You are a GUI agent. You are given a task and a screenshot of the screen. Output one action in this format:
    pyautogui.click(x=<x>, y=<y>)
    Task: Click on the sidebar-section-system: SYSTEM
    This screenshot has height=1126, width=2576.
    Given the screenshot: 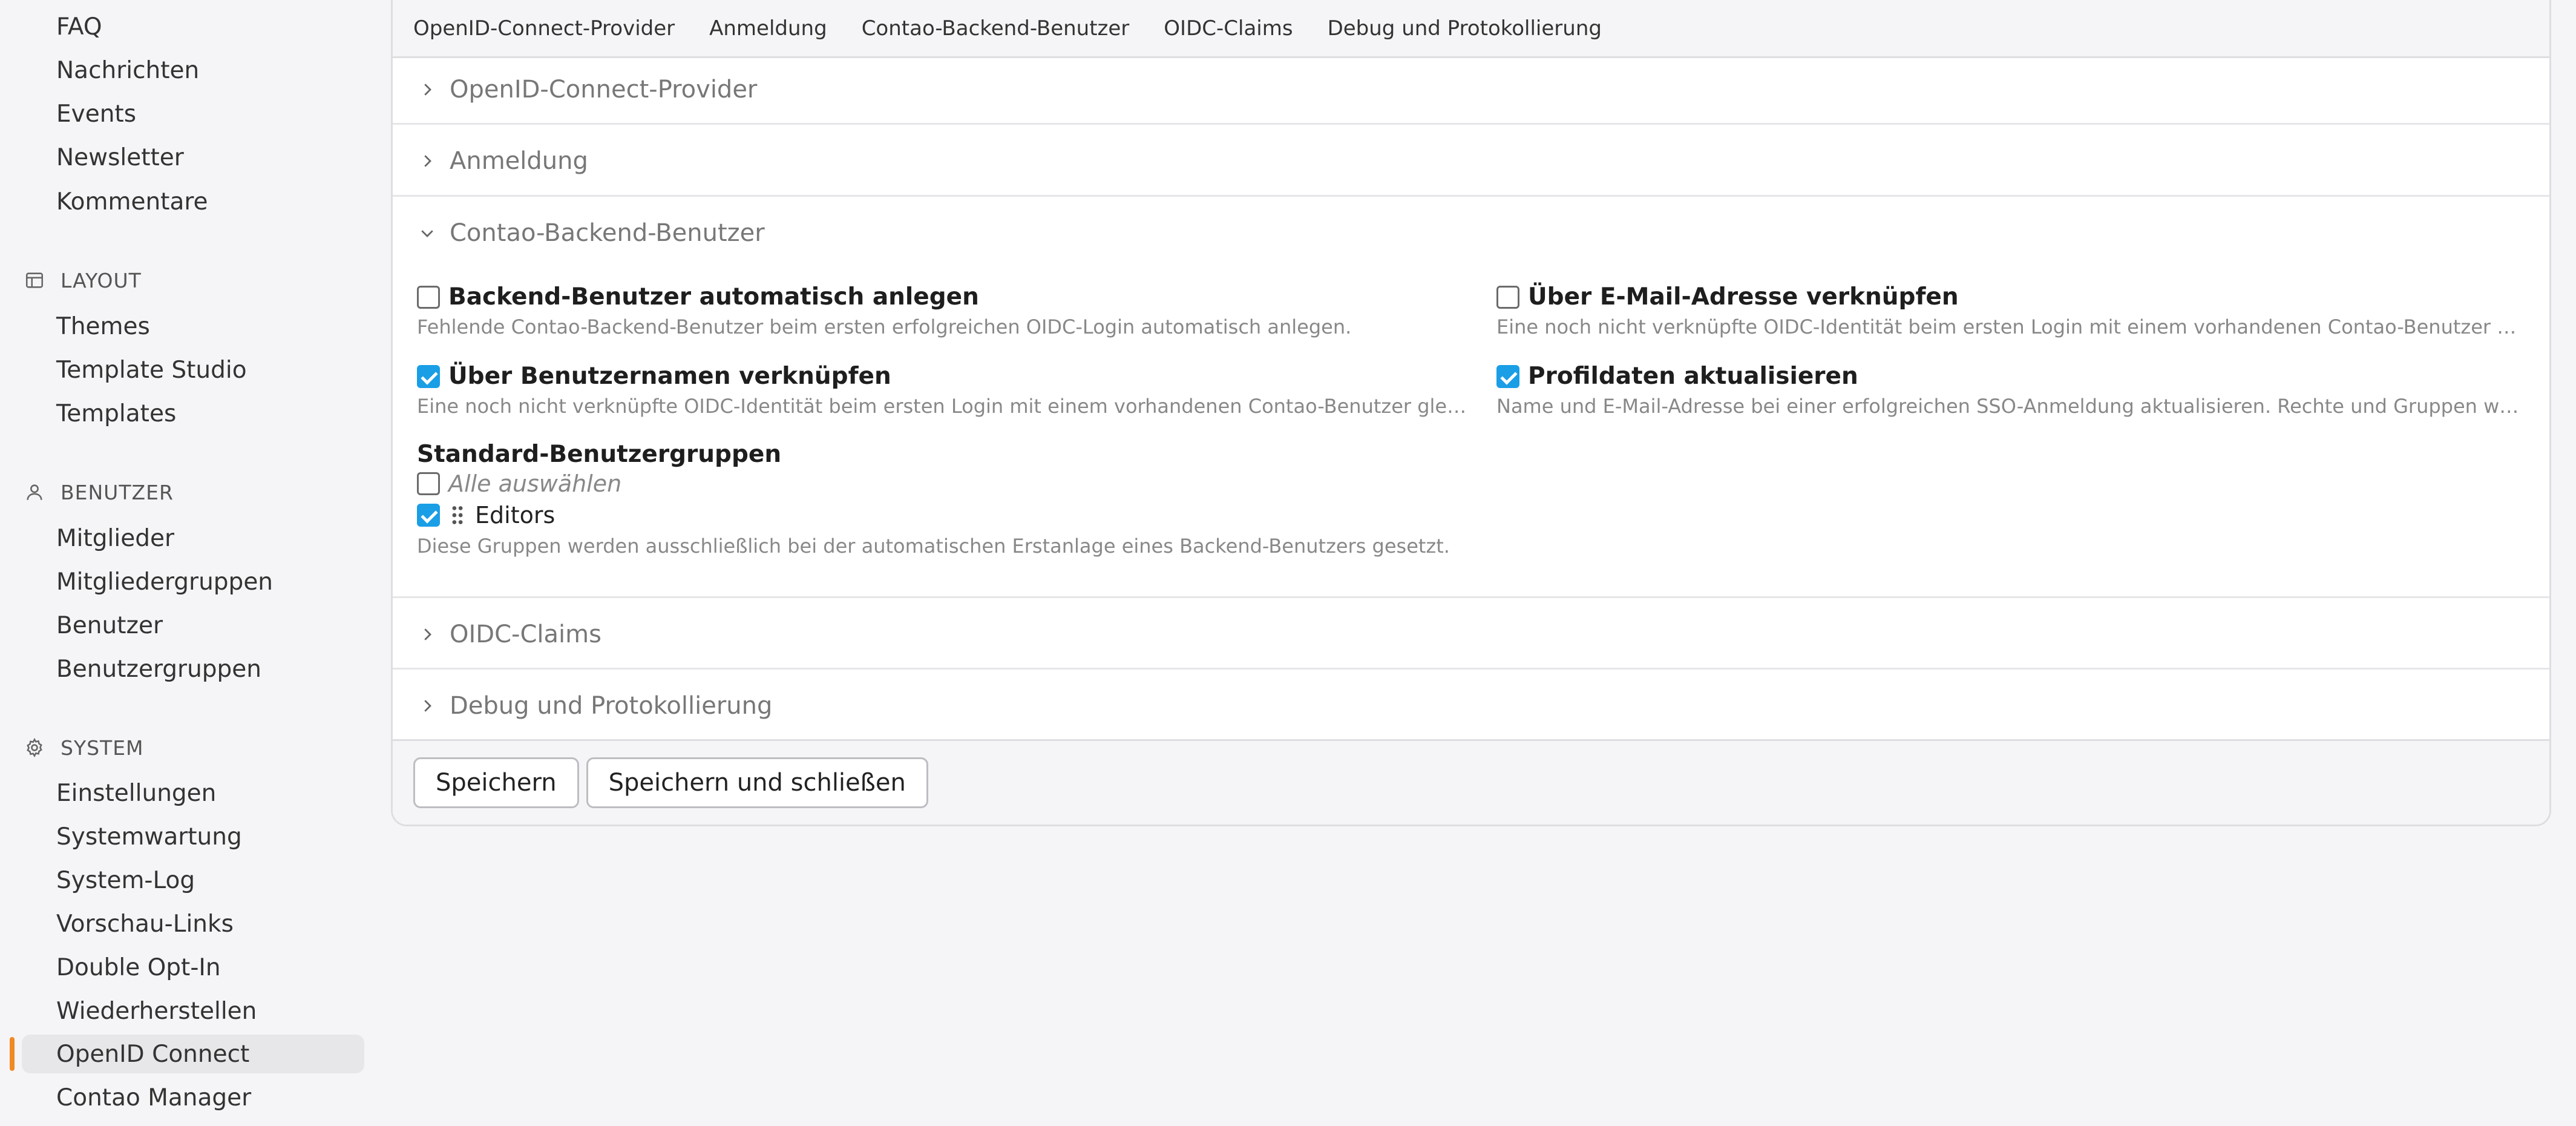 What is the action you would take?
    pyautogui.click(x=84, y=748)
    